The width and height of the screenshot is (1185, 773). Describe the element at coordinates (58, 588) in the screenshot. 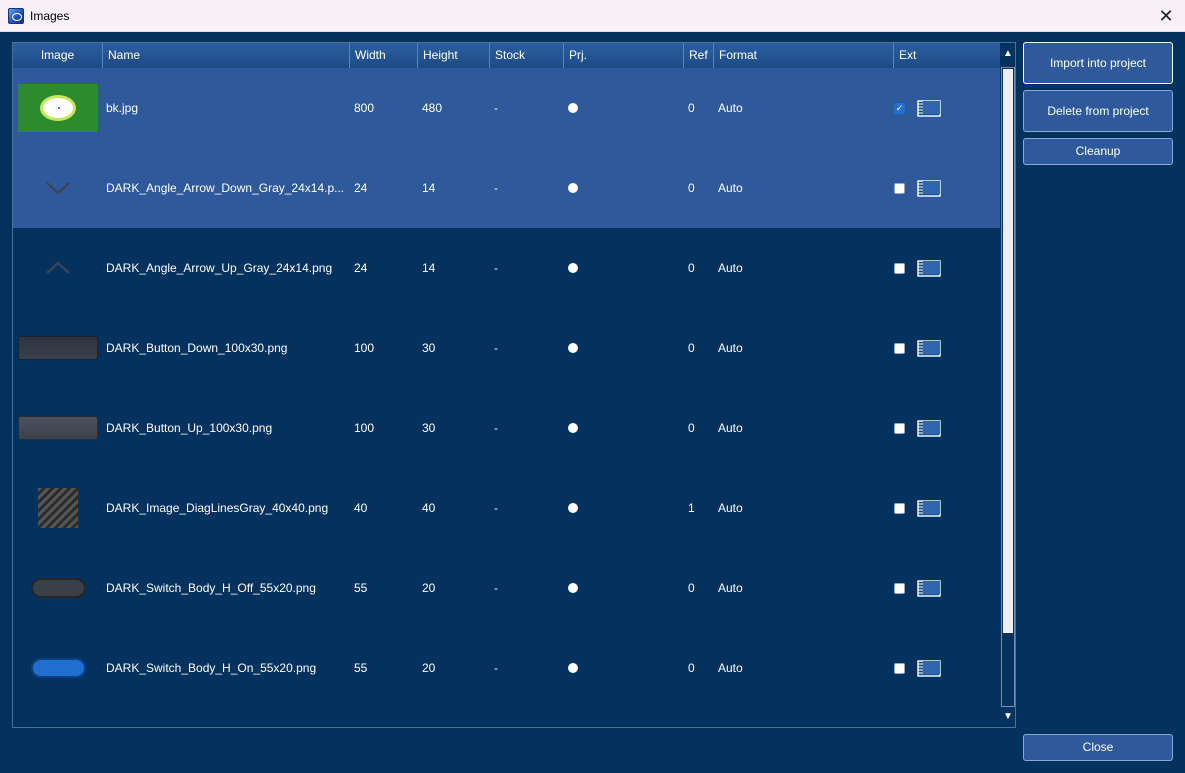

I see `thumbnail-switch-off` at that location.